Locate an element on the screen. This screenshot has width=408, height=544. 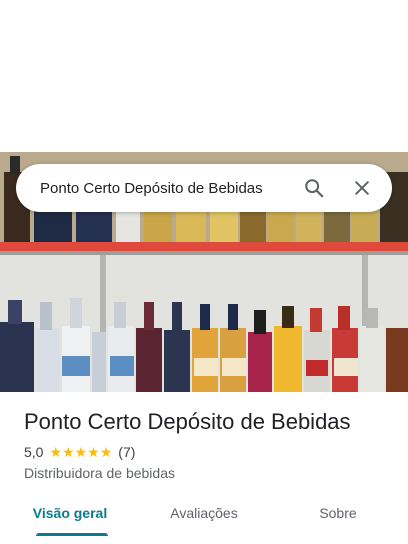
search-button is located at coordinates (314, 188).